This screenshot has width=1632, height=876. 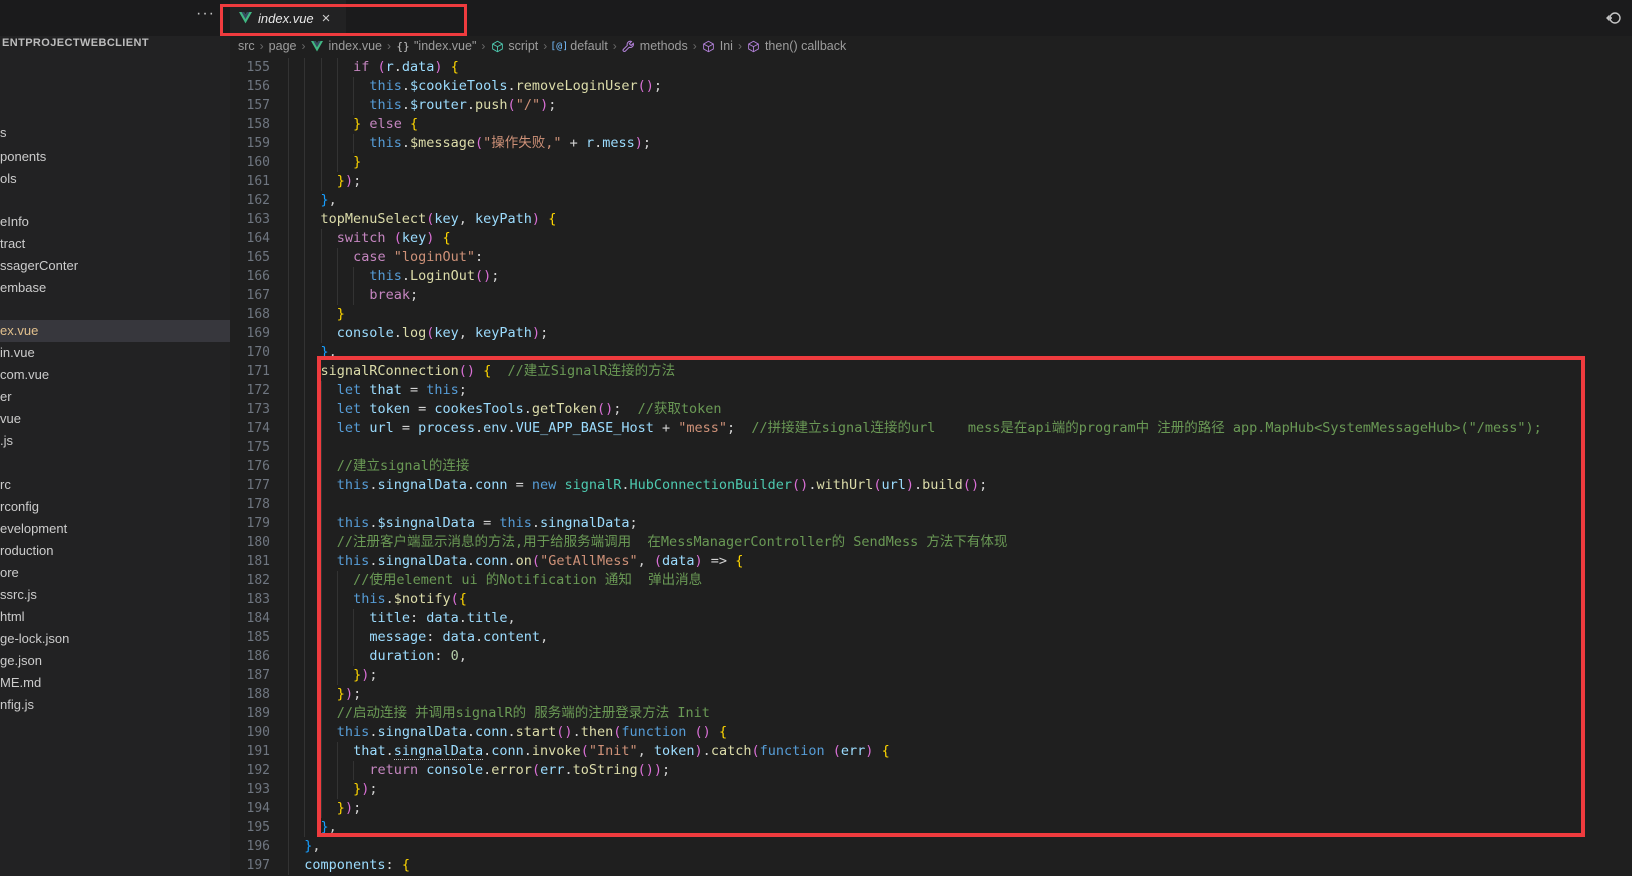 What do you see at coordinates (115, 639) in the screenshot?
I see `file-tree-item: ge-lock.json` at bounding box center [115, 639].